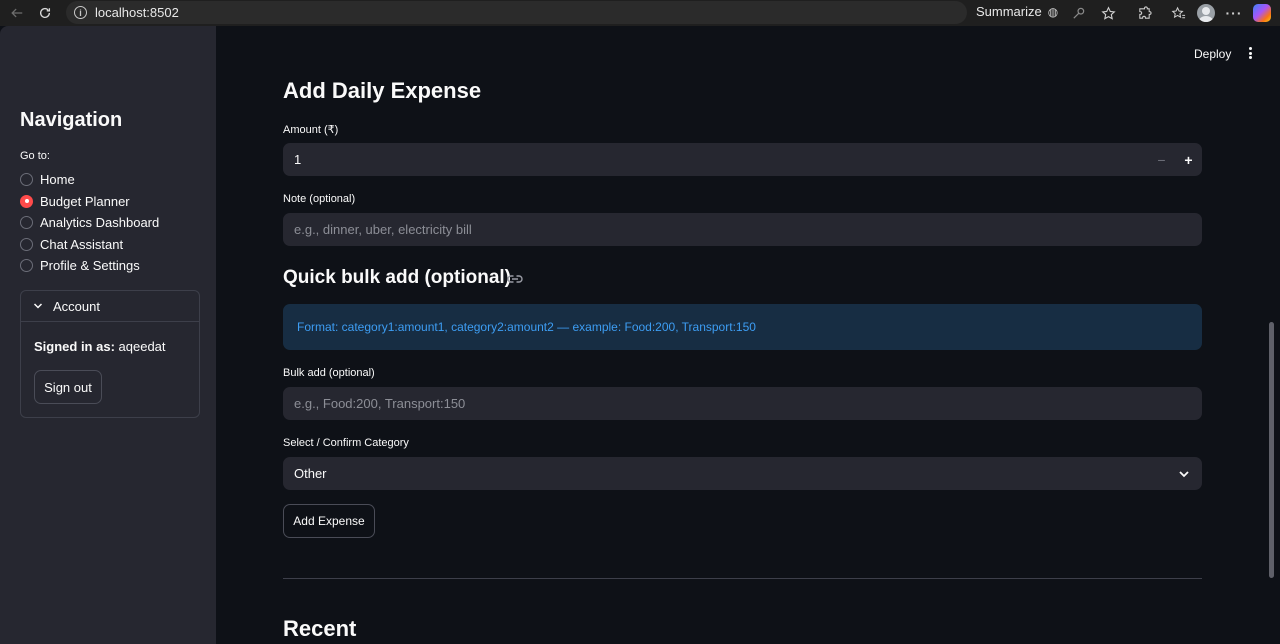 Image resolution: width=1280 pixels, height=644 pixels. I want to click on profile-icon, so click(1206, 13).